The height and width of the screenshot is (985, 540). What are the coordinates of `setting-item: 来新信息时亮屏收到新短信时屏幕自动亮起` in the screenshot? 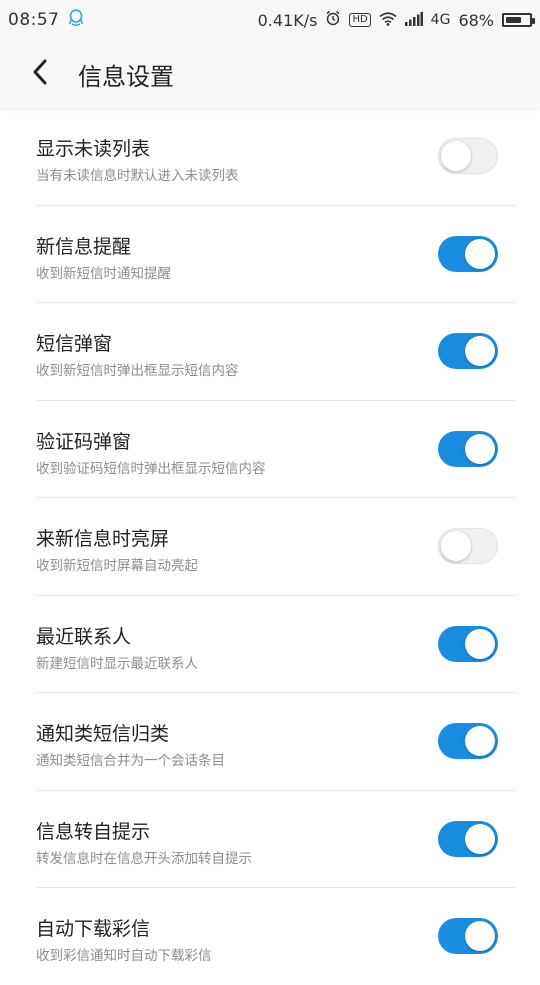 It's located at (276, 547).